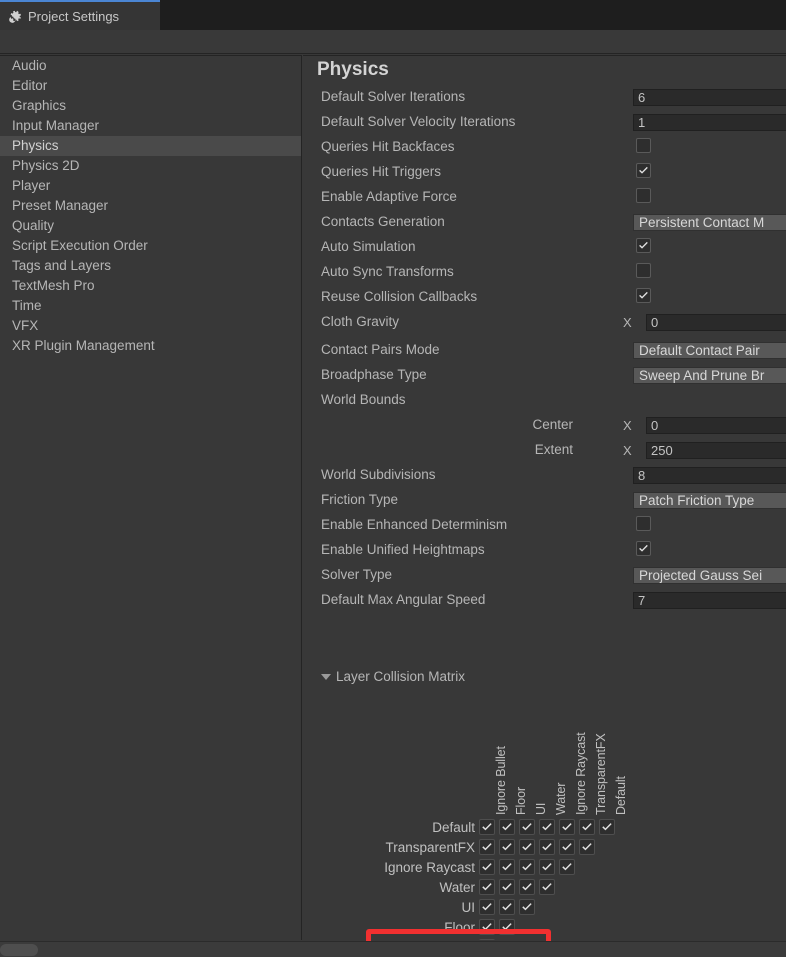 The width and height of the screenshot is (786, 957). I want to click on prop-row-broadphase-type: Broadphase Type Sweep And Prune Br, so click(544, 376).